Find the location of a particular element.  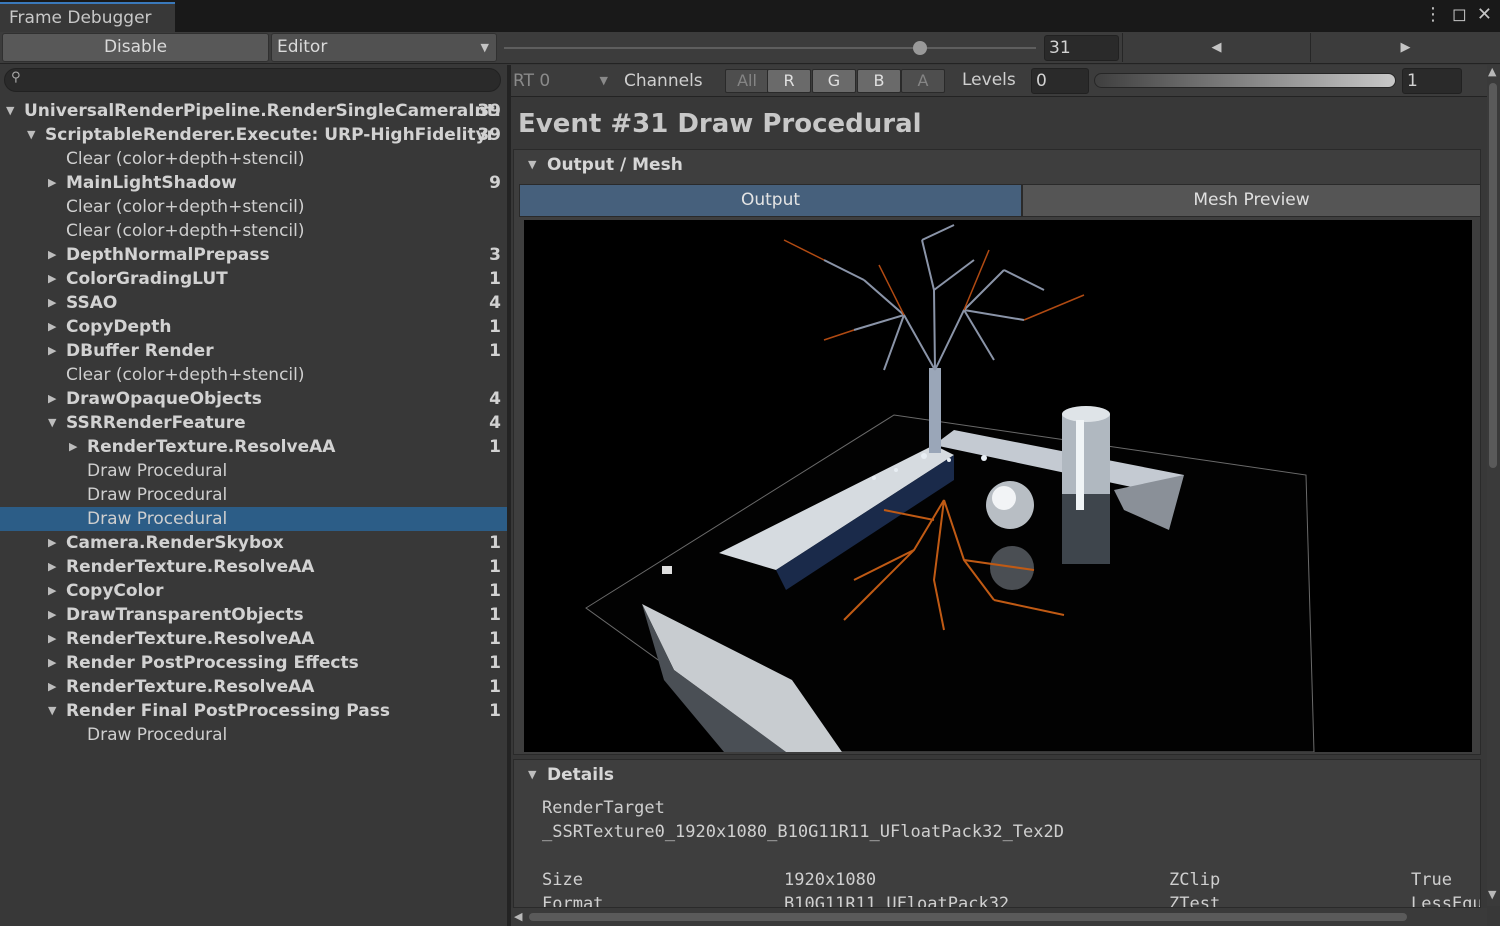

tree-row: ▶ Camera.RenderSkybox 1 is located at coordinates (253, 543).